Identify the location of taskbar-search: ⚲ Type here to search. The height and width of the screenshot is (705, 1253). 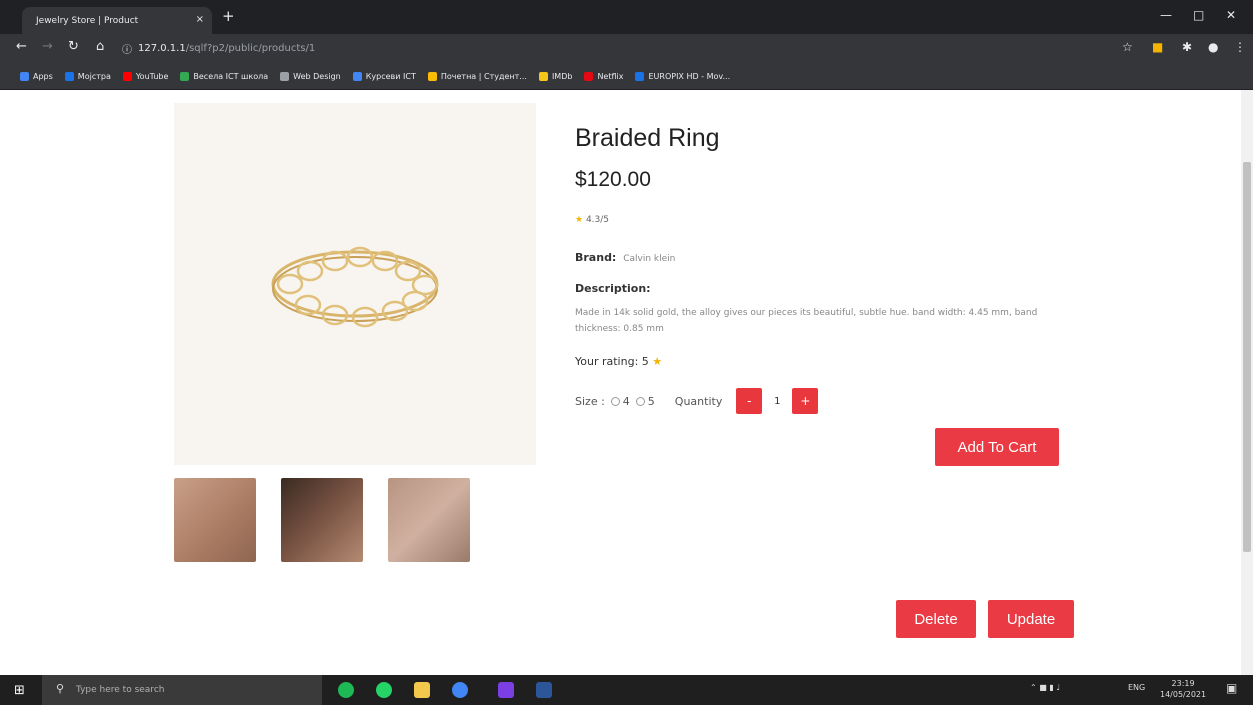
(182, 690).